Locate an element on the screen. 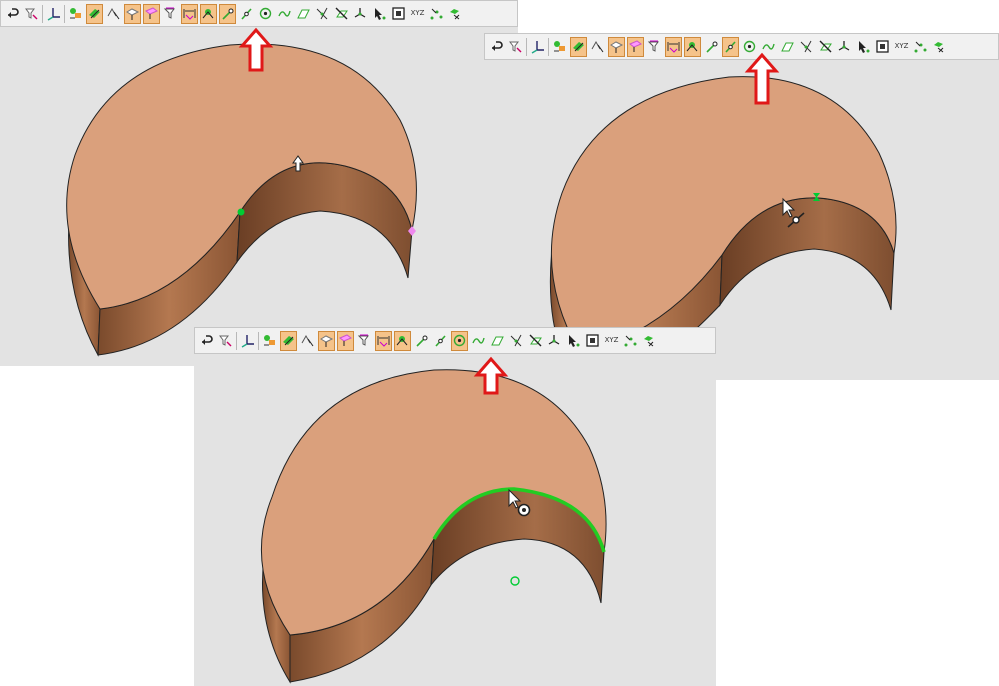  center-cursor-dot is located at coordinates (524, 510).